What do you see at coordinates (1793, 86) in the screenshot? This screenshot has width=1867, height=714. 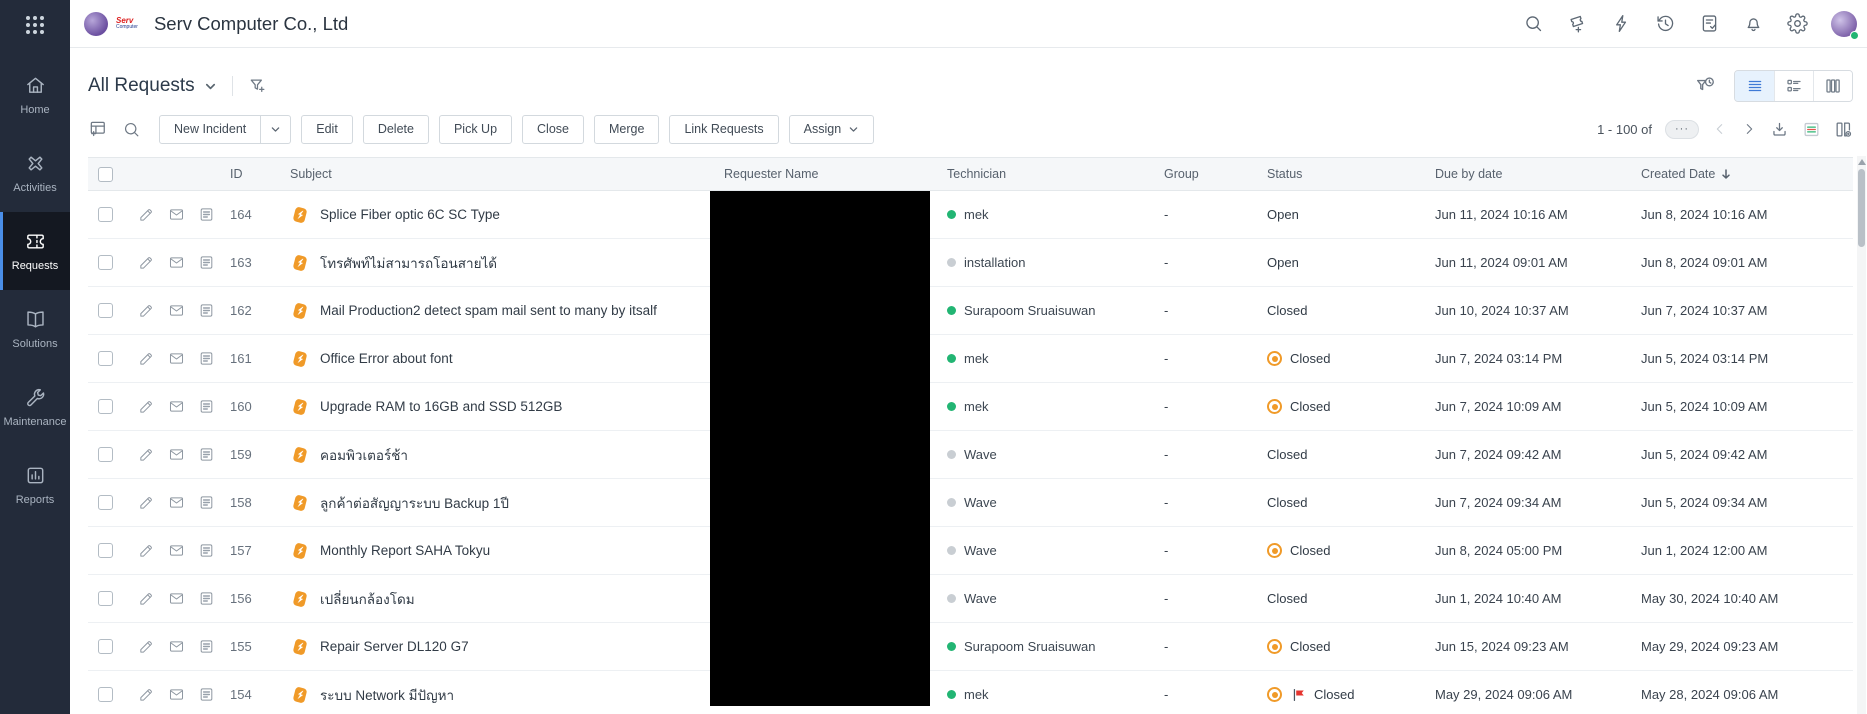 I see `view-toggle-card` at bounding box center [1793, 86].